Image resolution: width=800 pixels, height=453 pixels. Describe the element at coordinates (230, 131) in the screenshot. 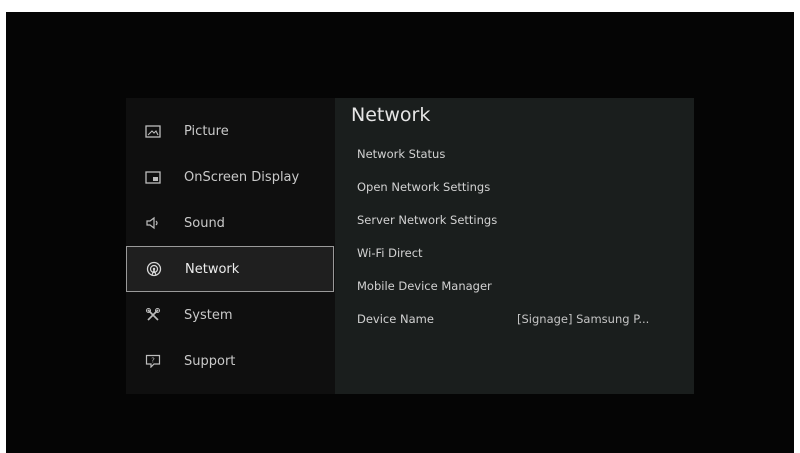

I see `sidebar-item-picture: Picture` at that location.